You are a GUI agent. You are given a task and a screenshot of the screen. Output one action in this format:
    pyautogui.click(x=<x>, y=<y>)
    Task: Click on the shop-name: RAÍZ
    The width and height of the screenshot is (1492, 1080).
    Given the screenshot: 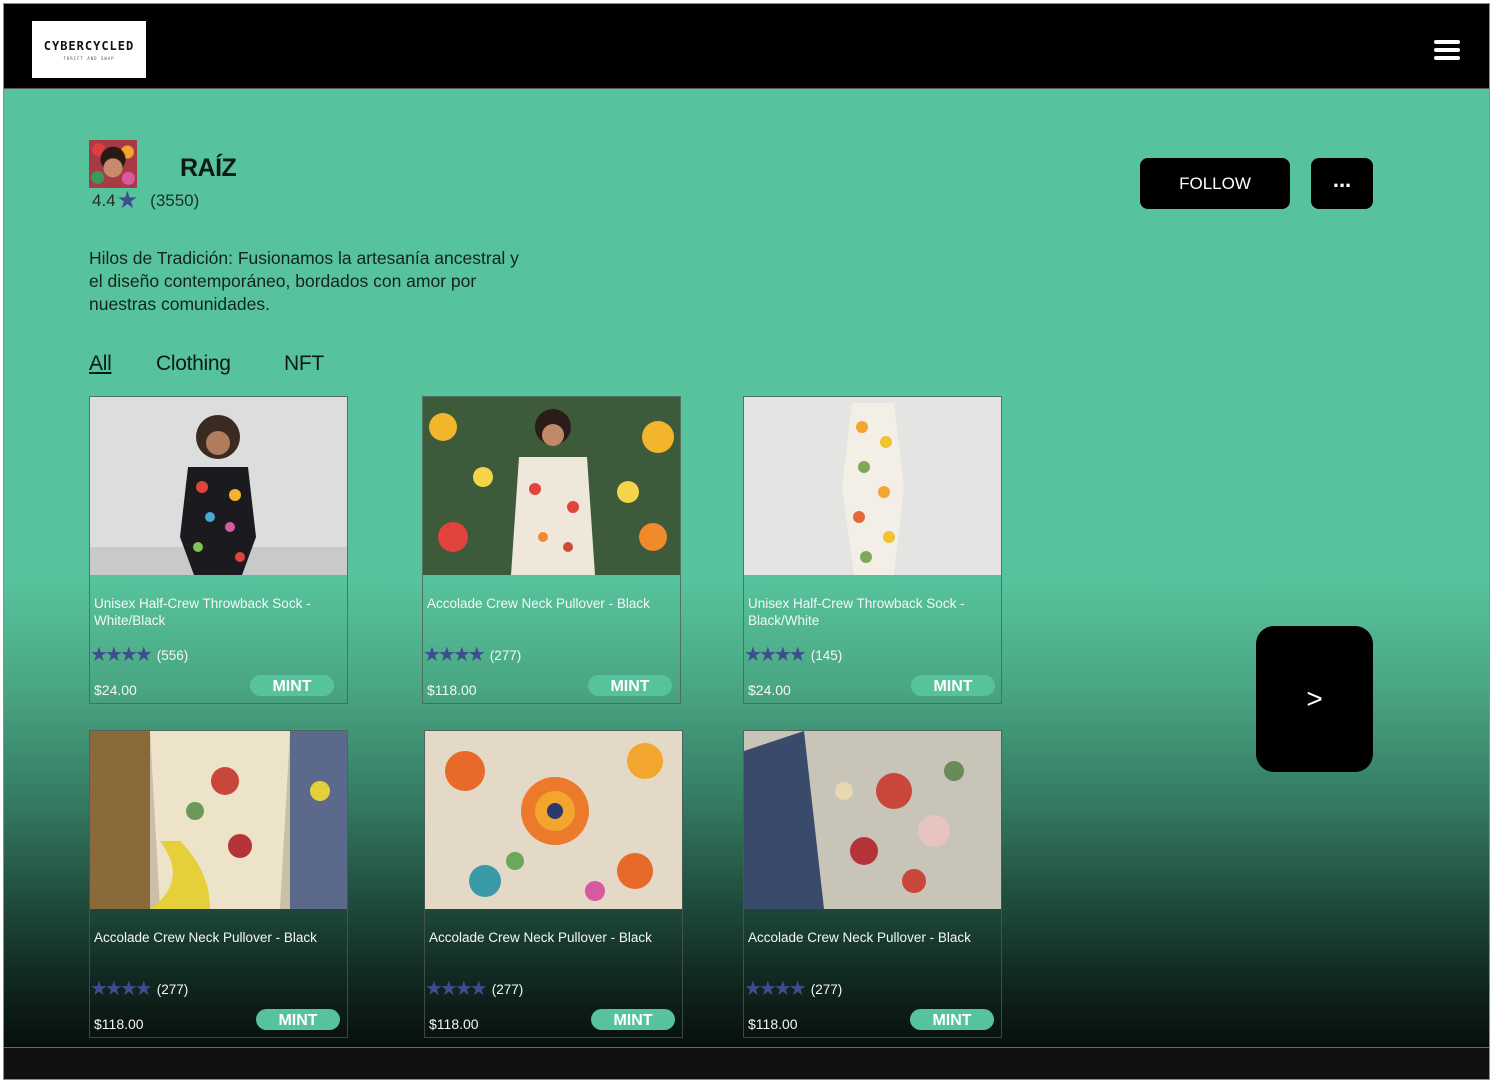 What is the action you would take?
    pyautogui.click(x=208, y=168)
    